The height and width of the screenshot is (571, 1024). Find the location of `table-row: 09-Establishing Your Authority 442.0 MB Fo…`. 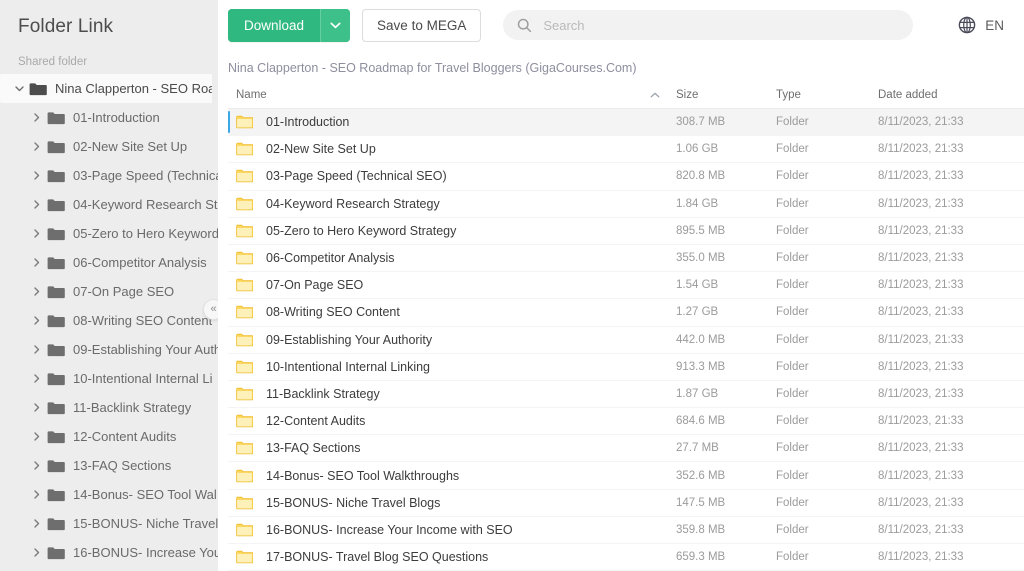

table-row: 09-Establishing Your Authority 442.0 MB Fo… is located at coordinates (626, 340).